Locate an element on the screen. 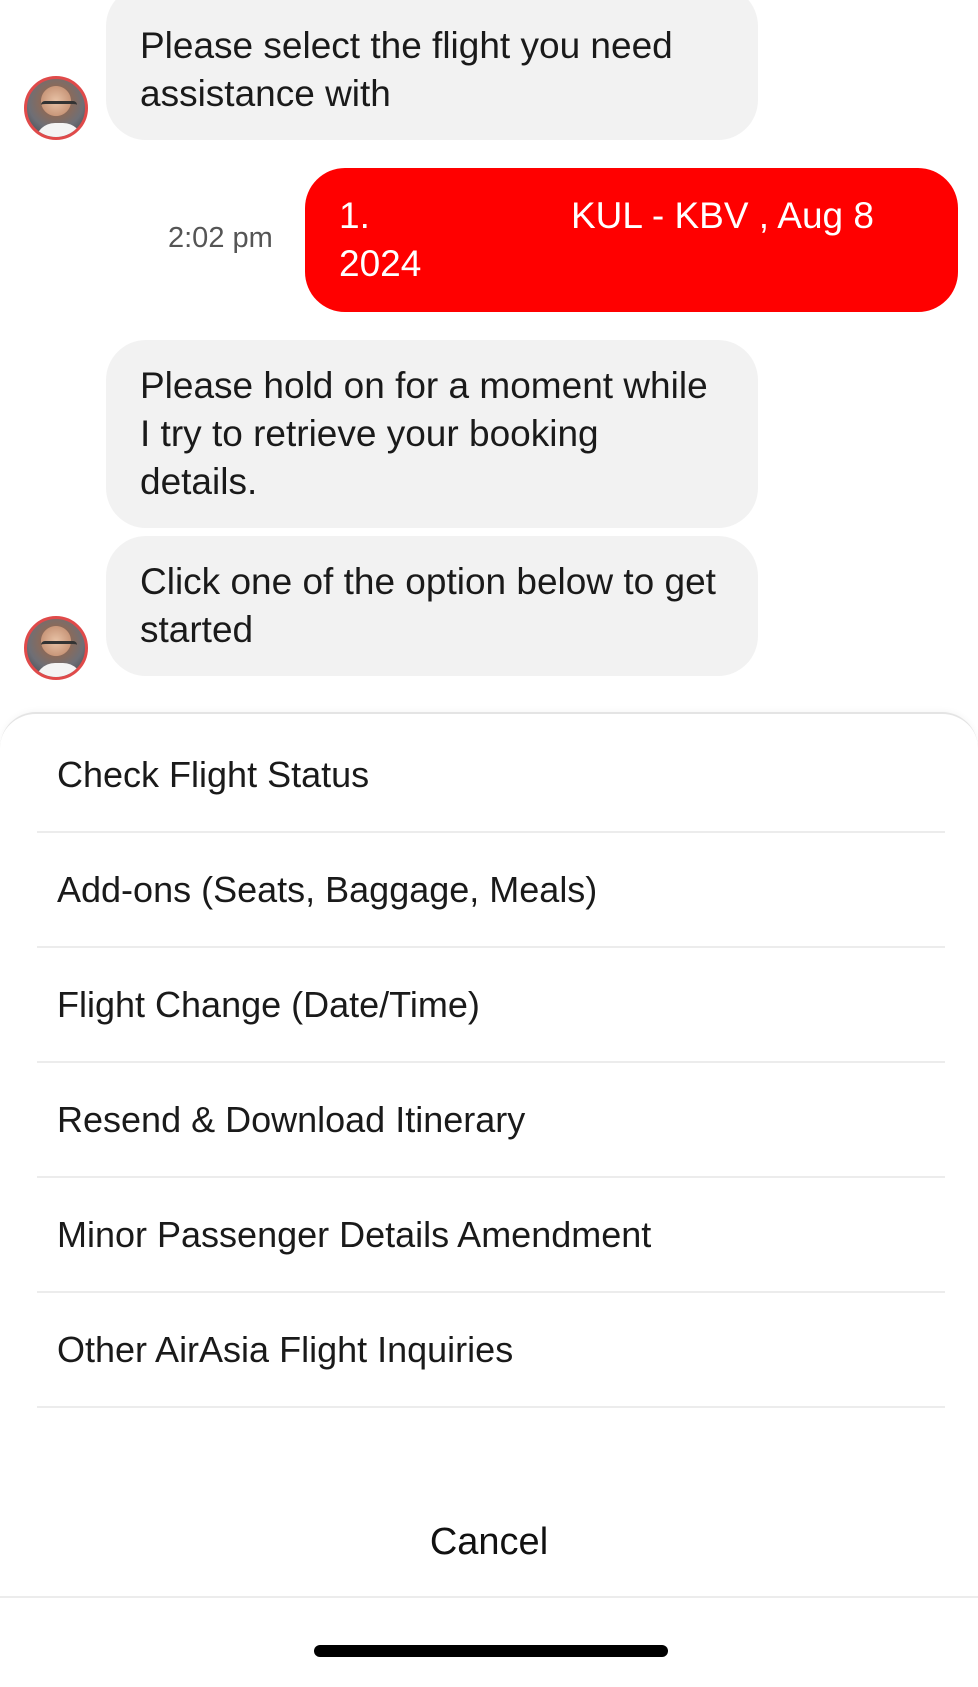  message-line-2: 2024 is located at coordinates (380, 263).